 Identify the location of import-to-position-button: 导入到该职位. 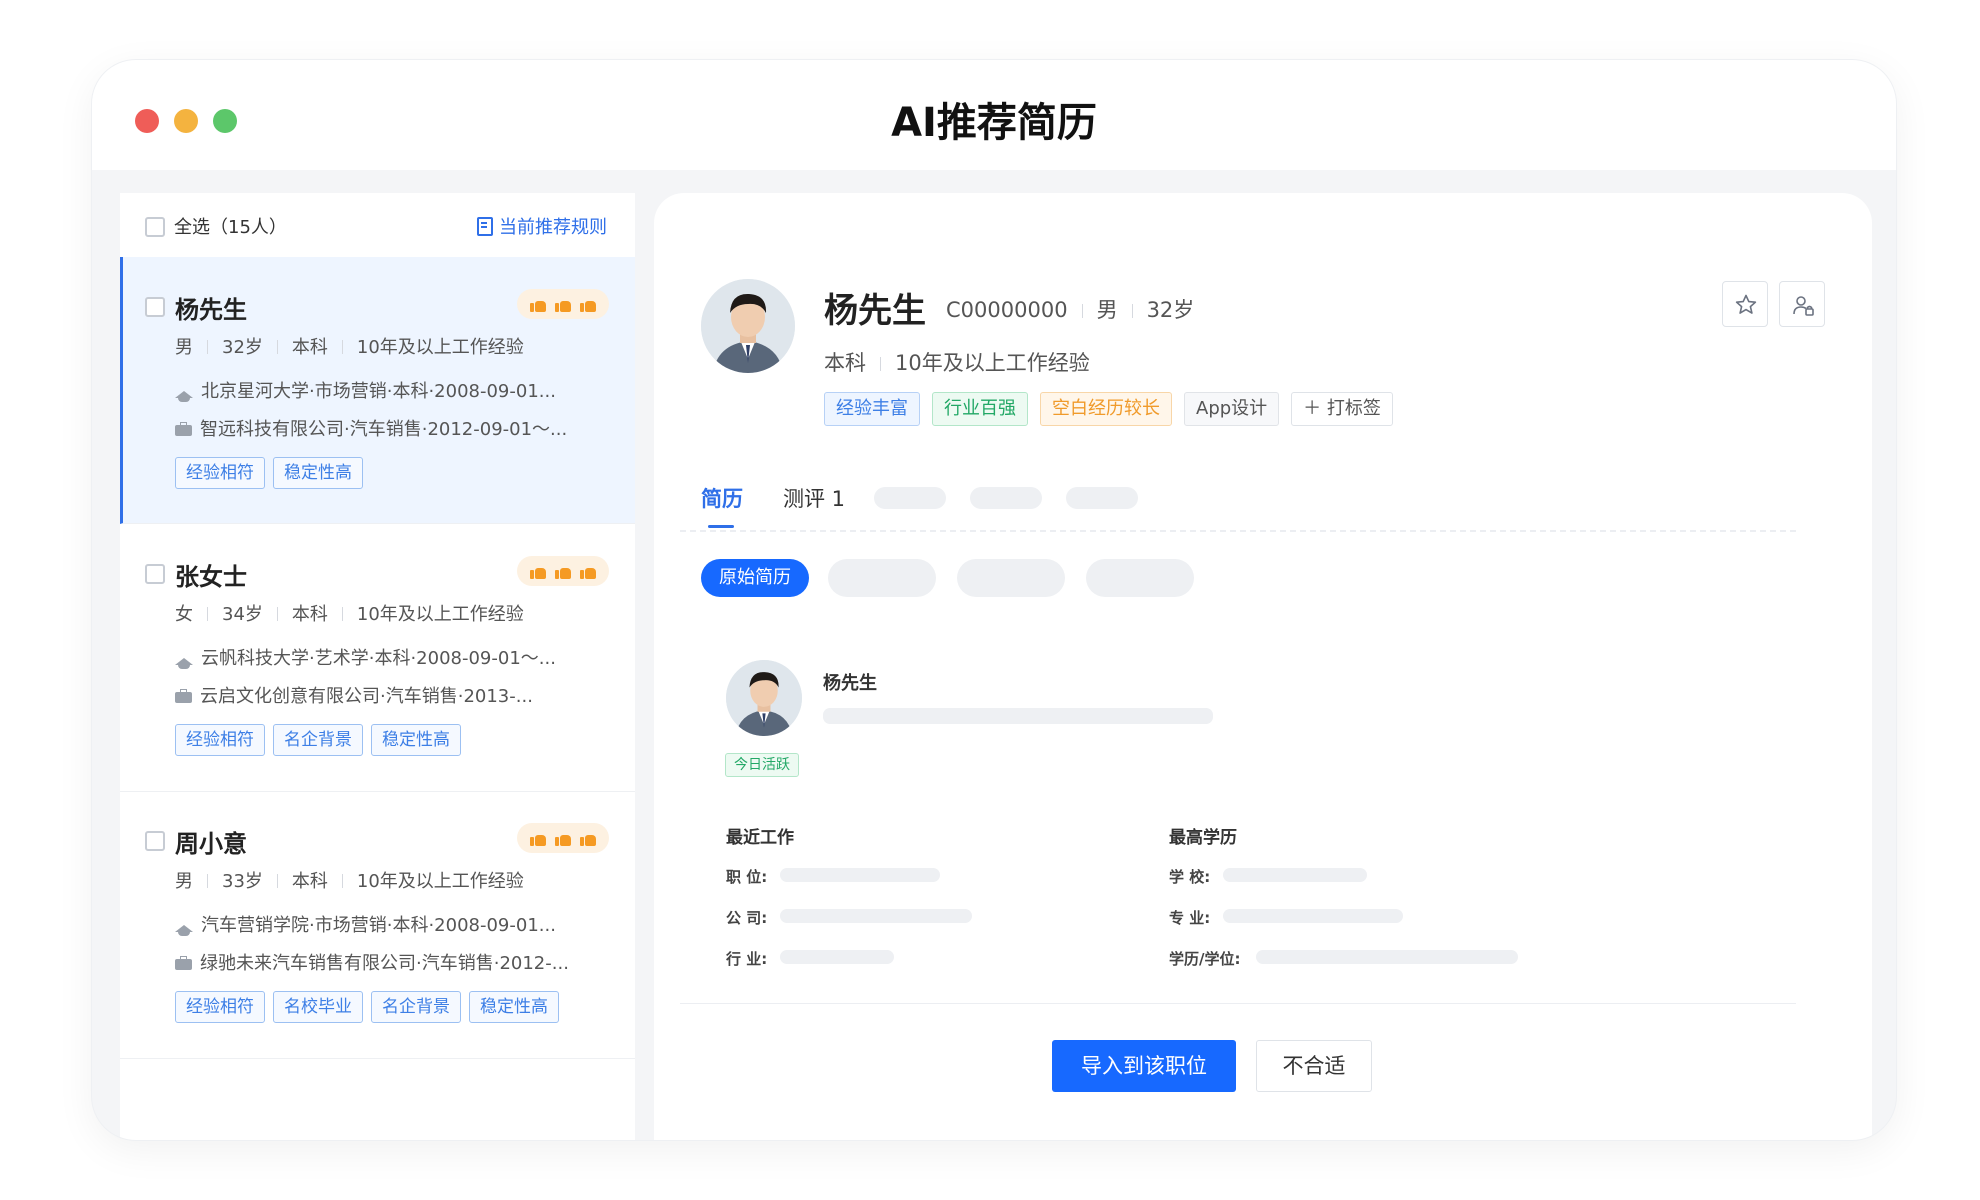
(1144, 1066).